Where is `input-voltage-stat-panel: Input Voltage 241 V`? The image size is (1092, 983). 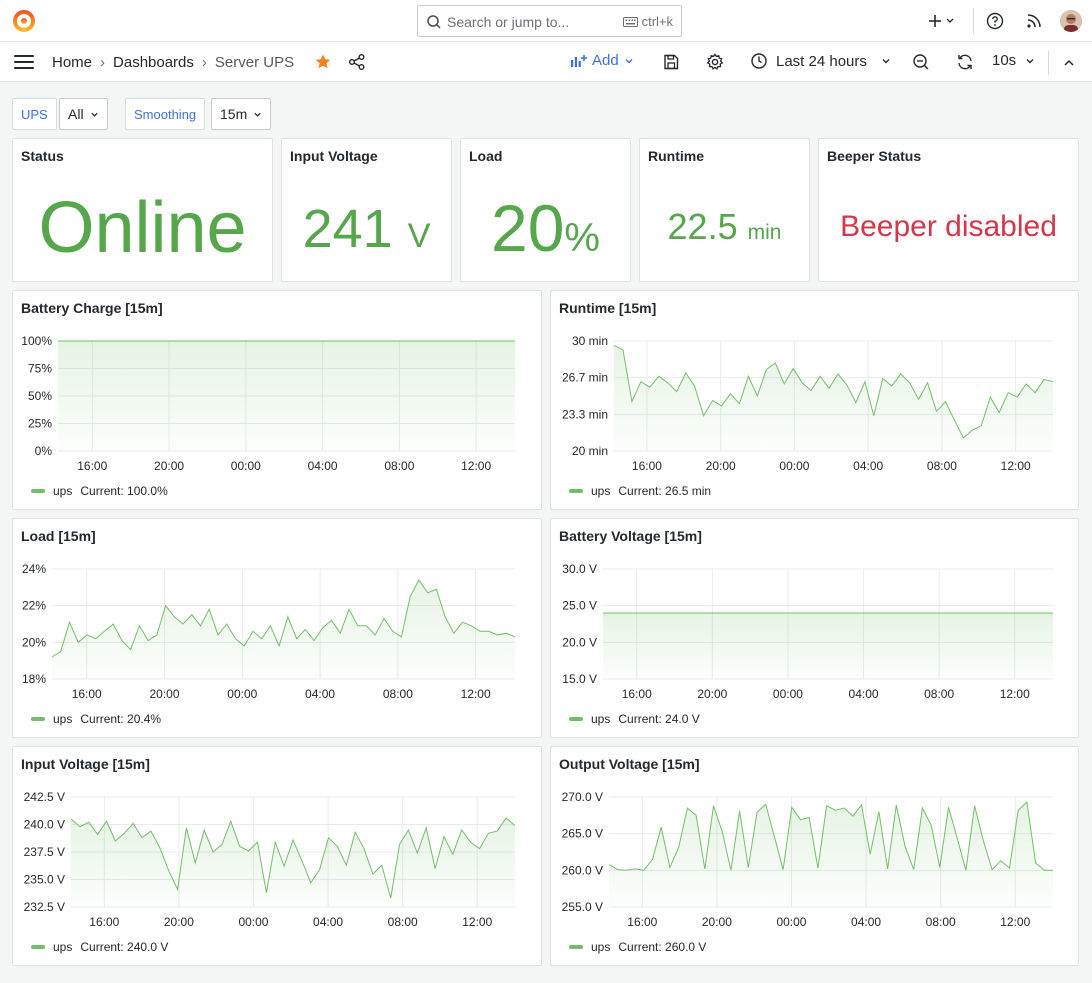 input-voltage-stat-panel: Input Voltage 241 V is located at coordinates (366, 210).